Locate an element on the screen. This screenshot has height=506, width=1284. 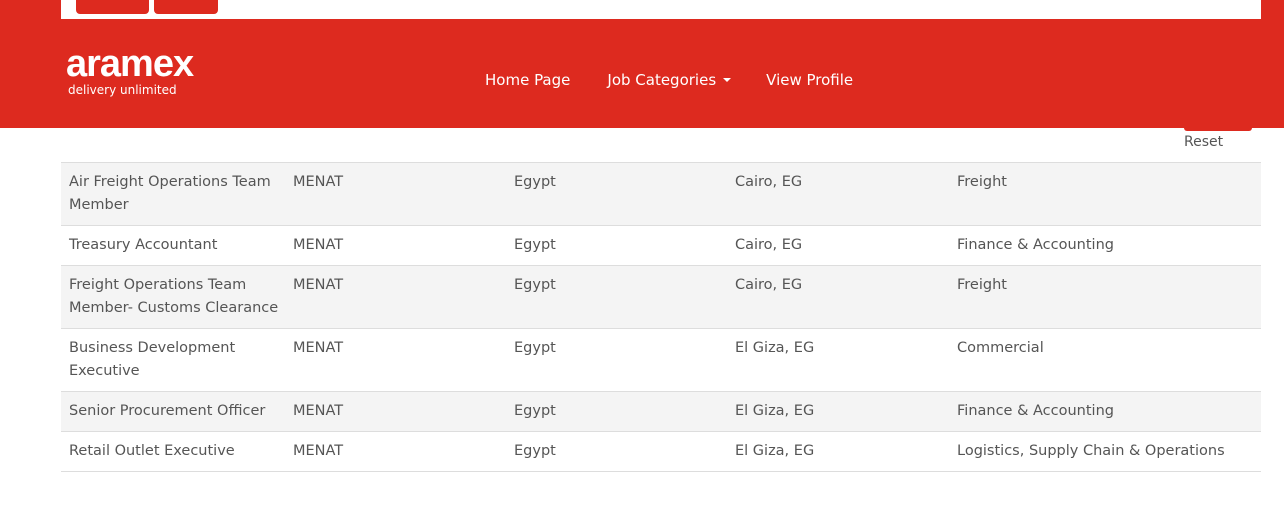
job-category: Logistics, Supply Chain & Operations is located at coordinates (1091, 451).